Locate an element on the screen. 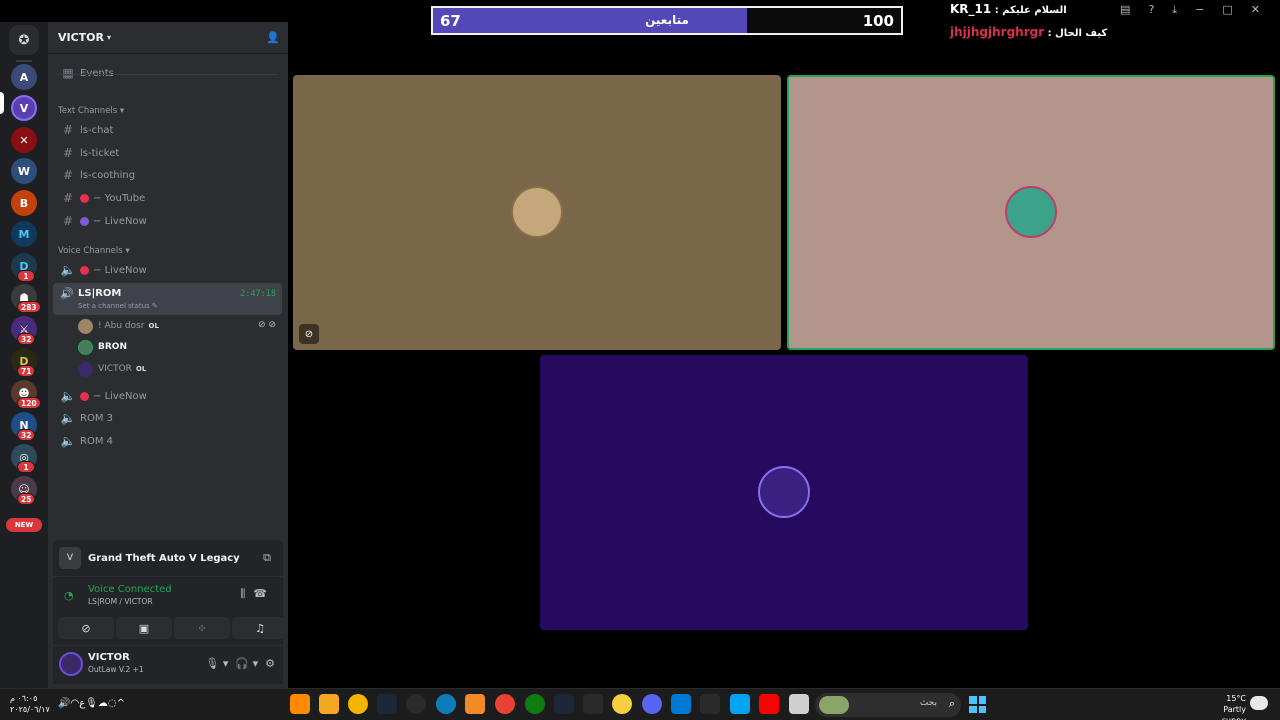 This screenshot has height=720, width=1280. disconnect-icon: ☎ is located at coordinates (264, 593).